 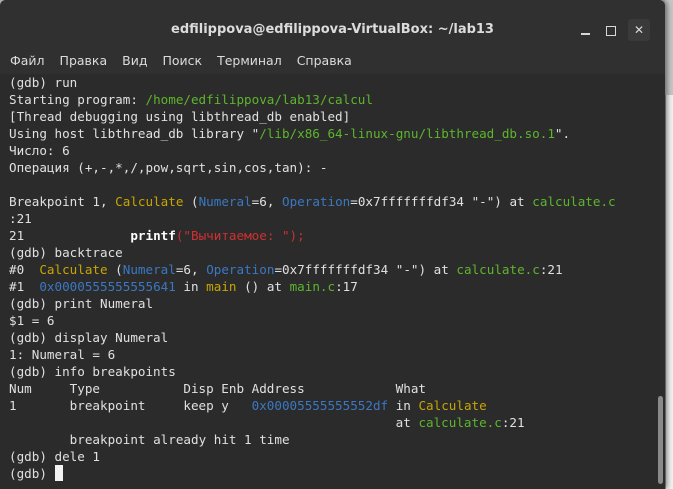 I want to click on terminal-text: (gdb) dele 1, so click(x=54, y=456).